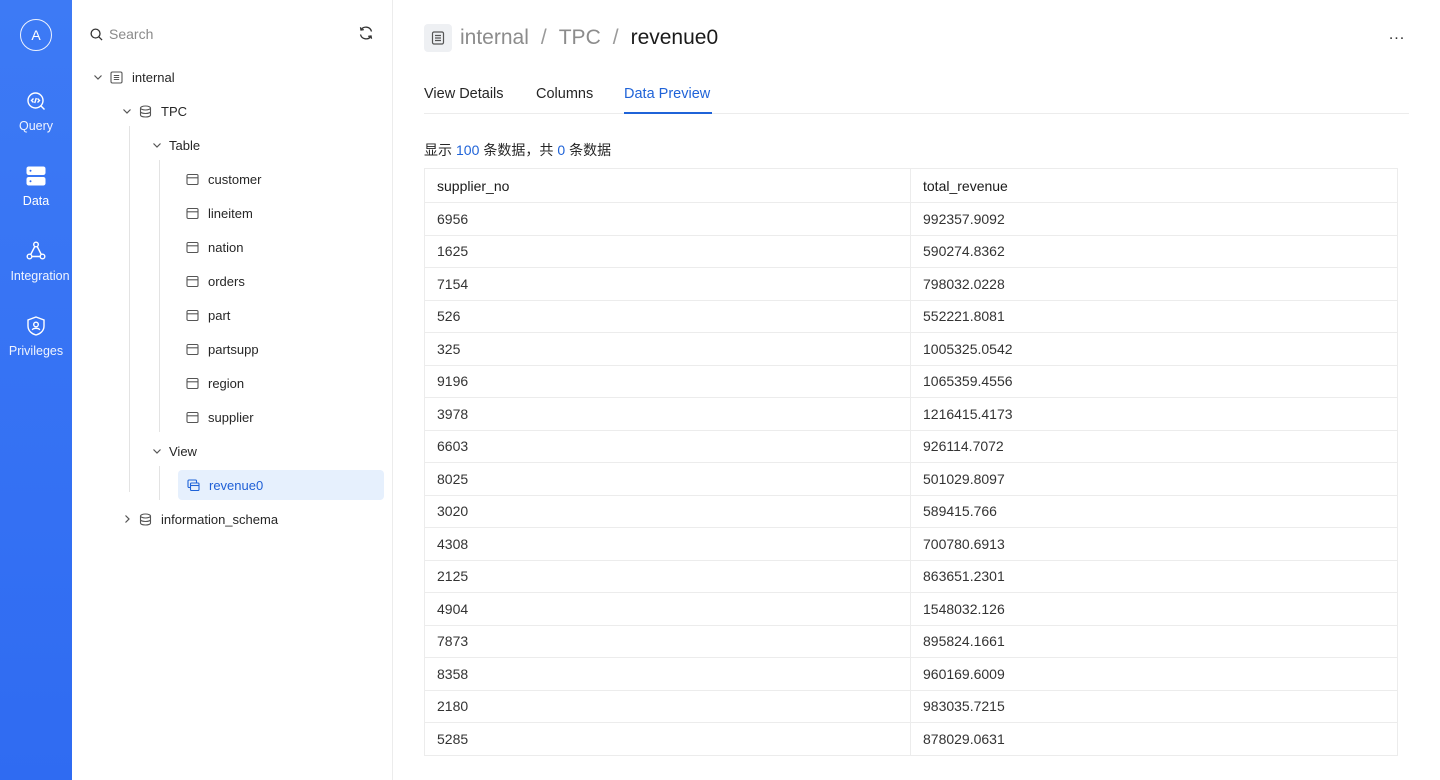  What do you see at coordinates (916, 96) in the screenshot?
I see `tab-bar: View Details Columns Data Preview` at bounding box center [916, 96].